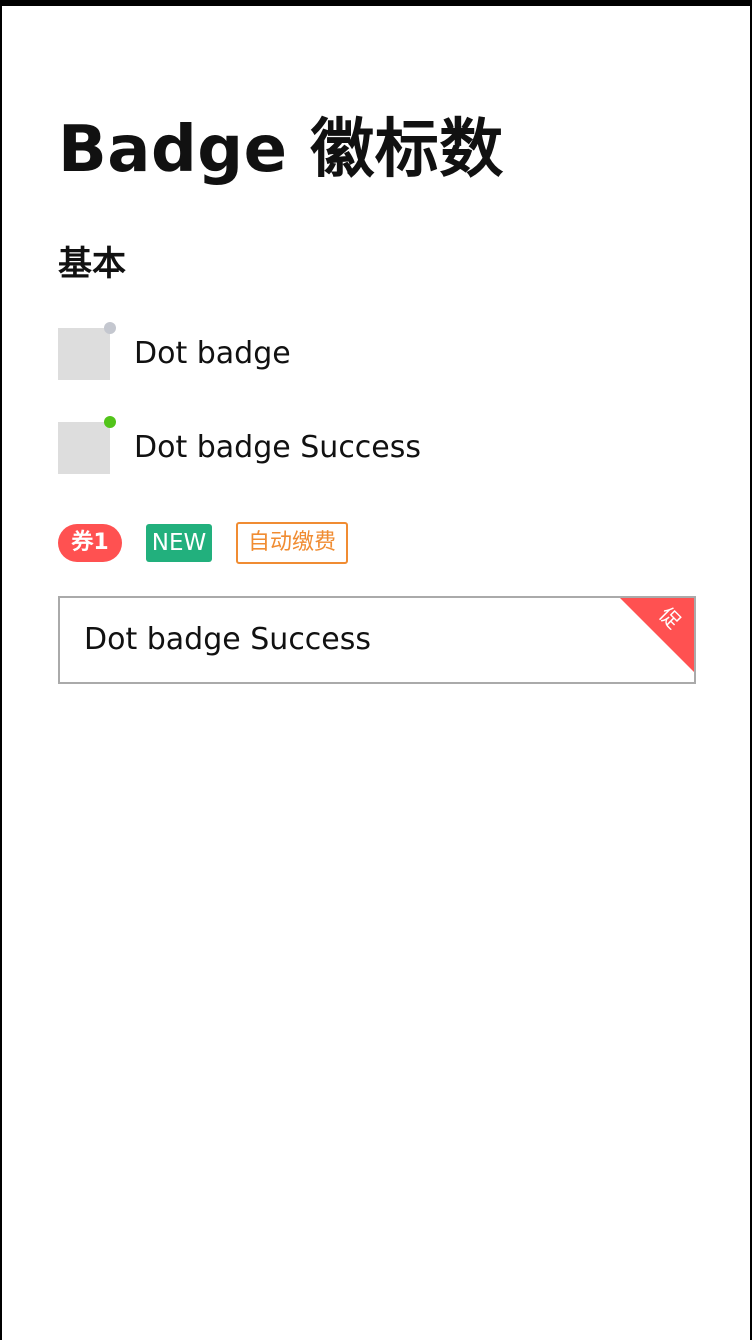 The image size is (754, 1340). I want to click on page-title: Badge 徽标数, so click(281, 150).